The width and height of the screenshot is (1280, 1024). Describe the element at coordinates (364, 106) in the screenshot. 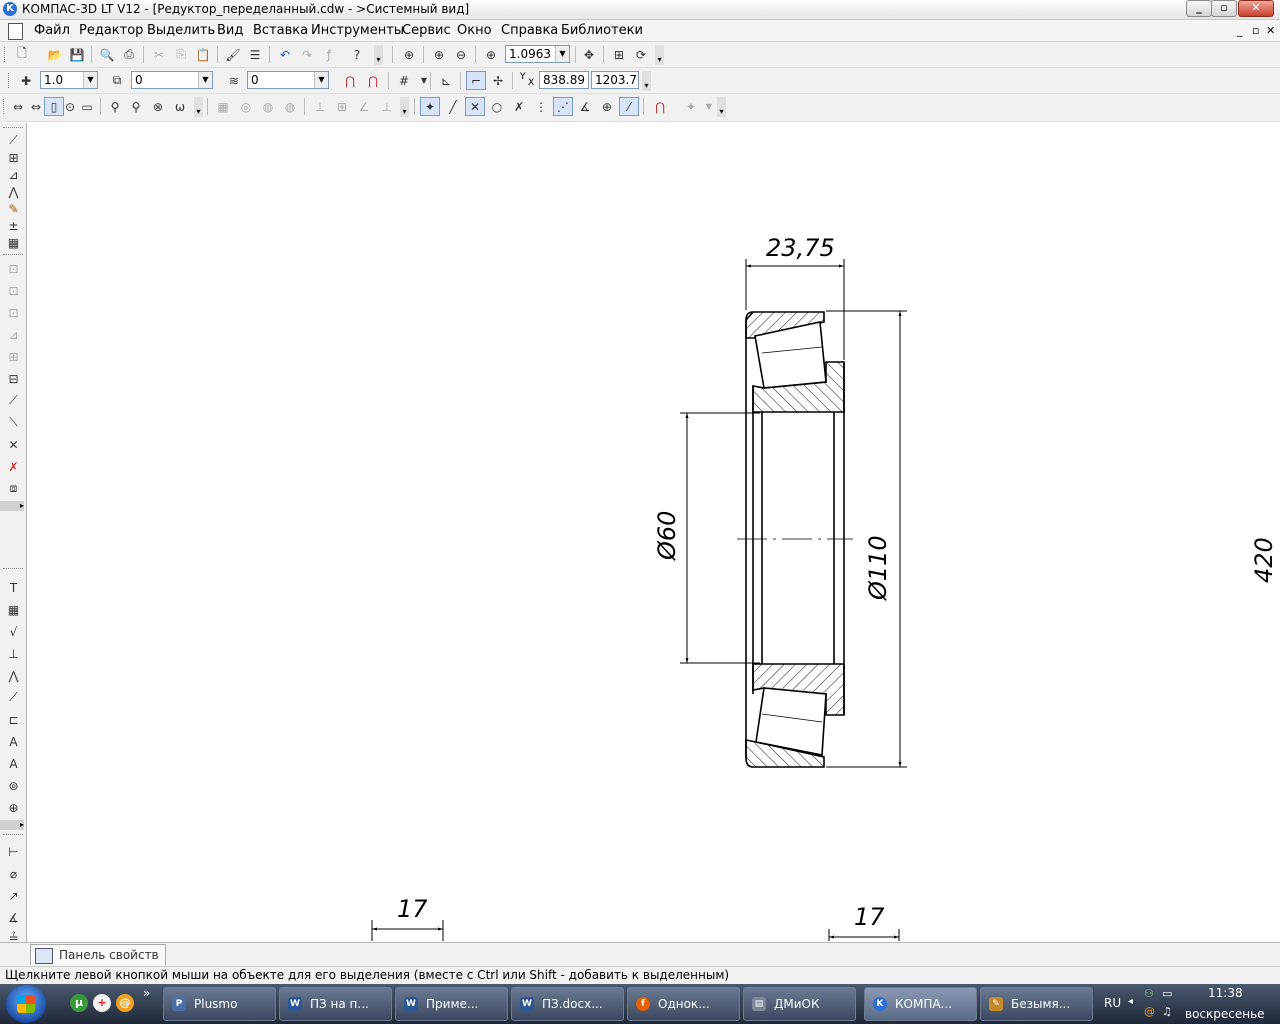

I see `parallel-icon: ∠` at that location.